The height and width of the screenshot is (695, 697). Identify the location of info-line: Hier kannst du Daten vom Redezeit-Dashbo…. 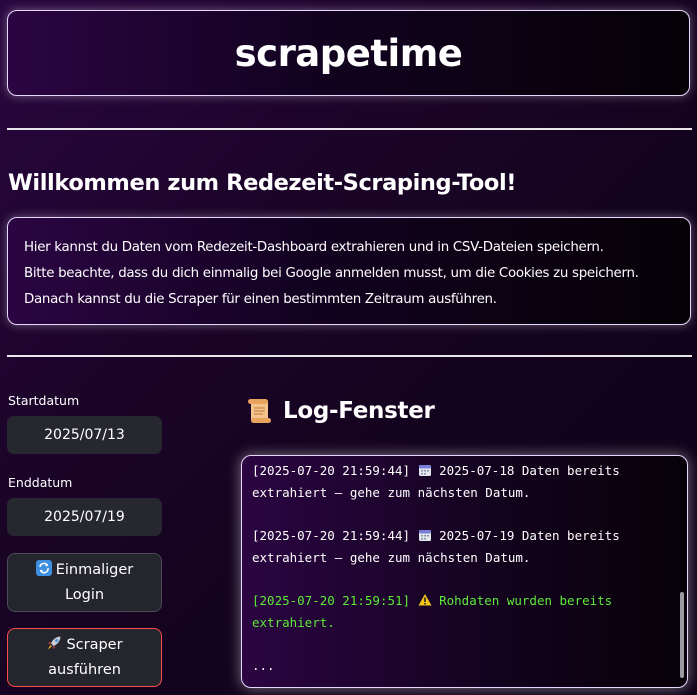
(314, 247).